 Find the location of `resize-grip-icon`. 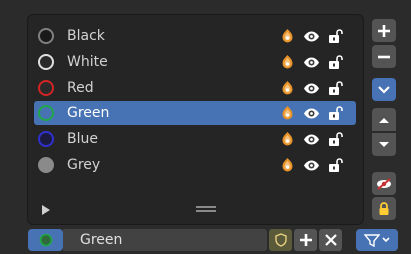

resize-grip-icon is located at coordinates (206, 209).